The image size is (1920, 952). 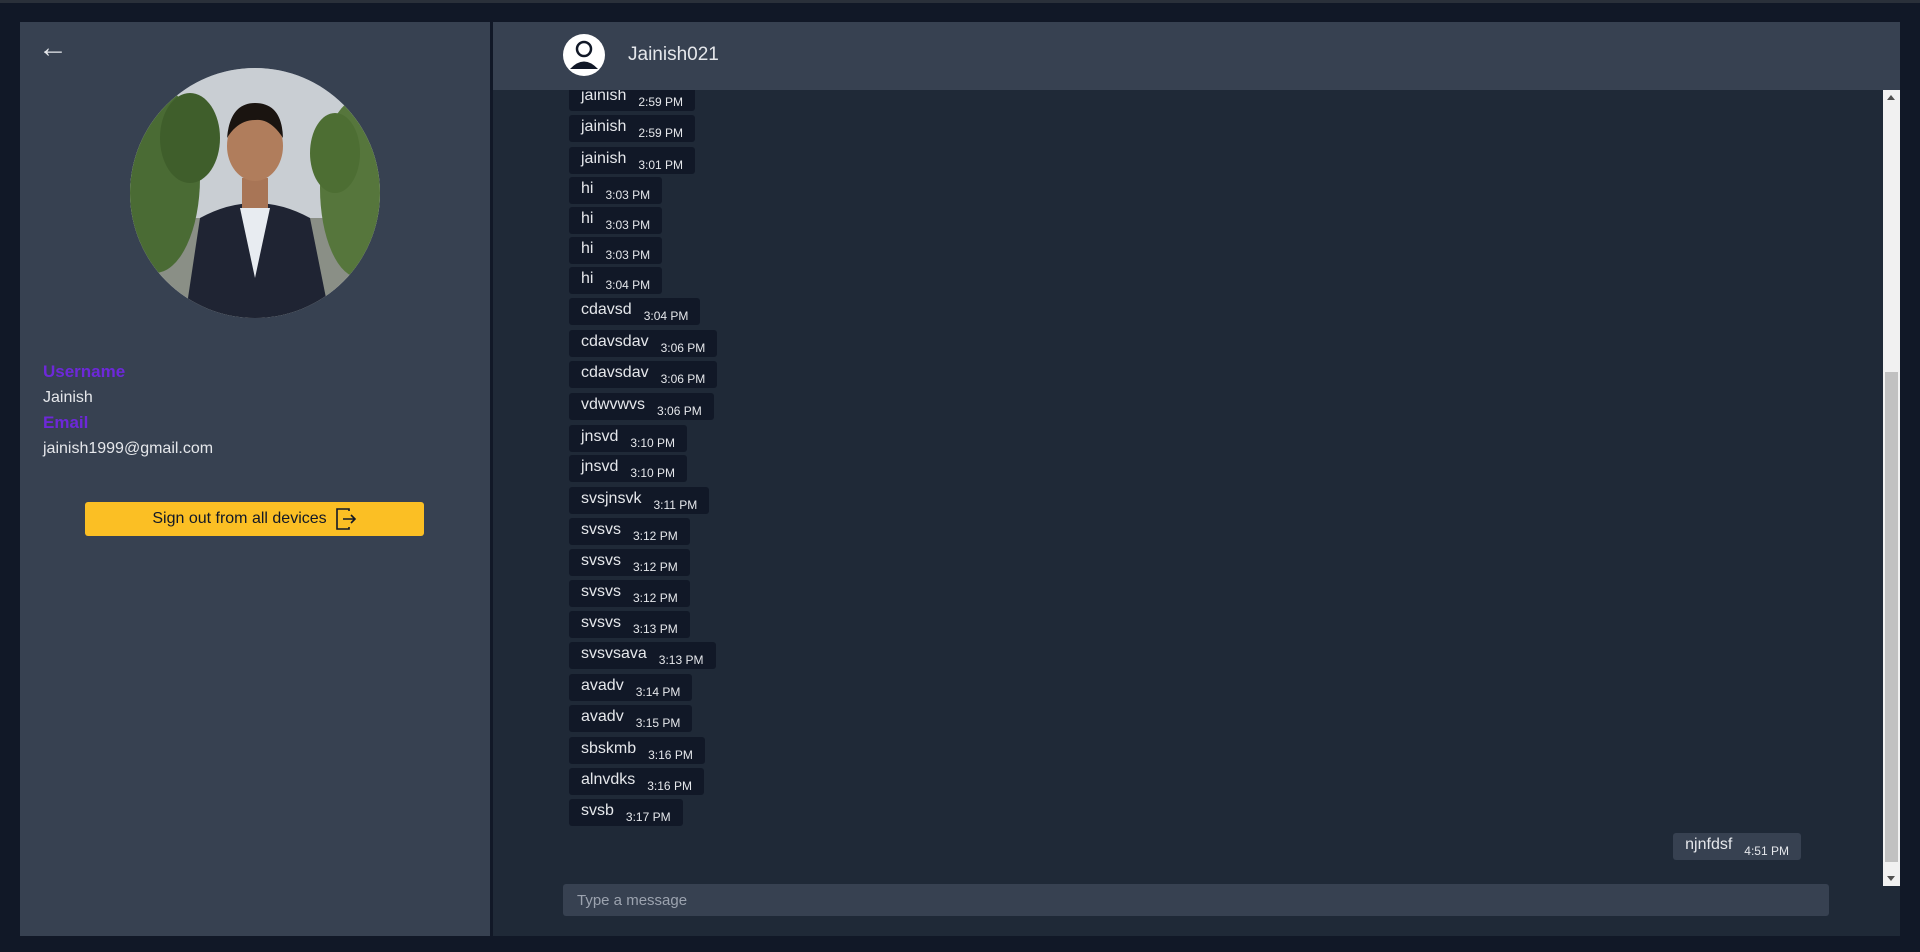 I want to click on received-message: svsvs 3:13 PM, so click(x=629, y=624).